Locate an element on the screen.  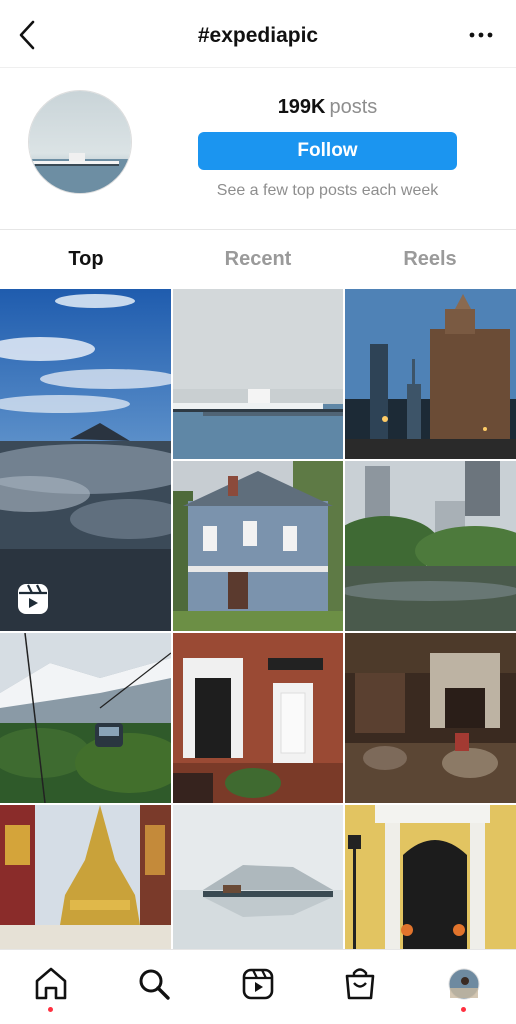
more-options-button is located at coordinates (481, 35).